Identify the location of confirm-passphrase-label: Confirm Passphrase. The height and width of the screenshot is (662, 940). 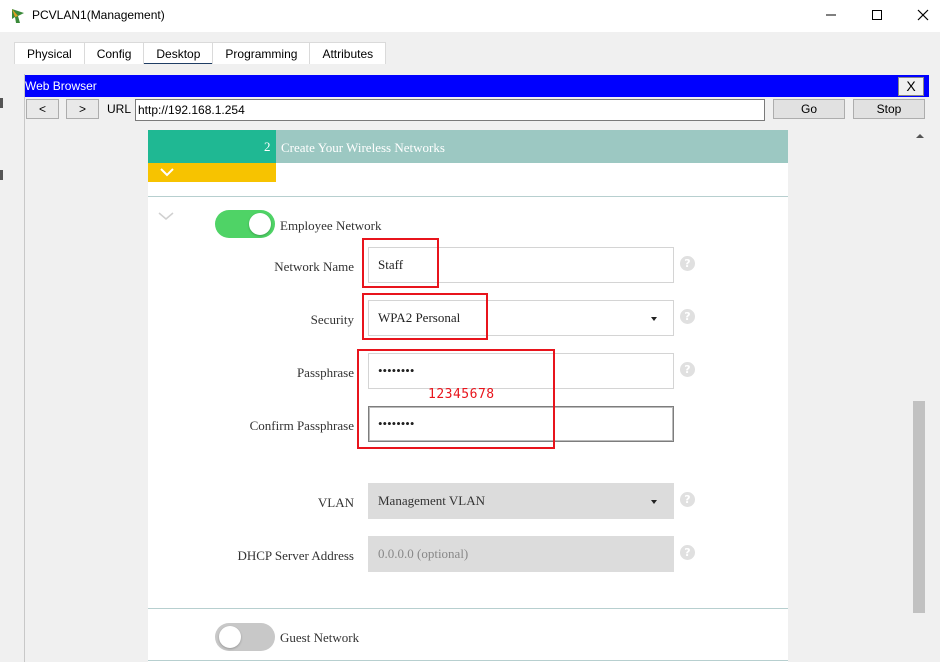
(301, 425).